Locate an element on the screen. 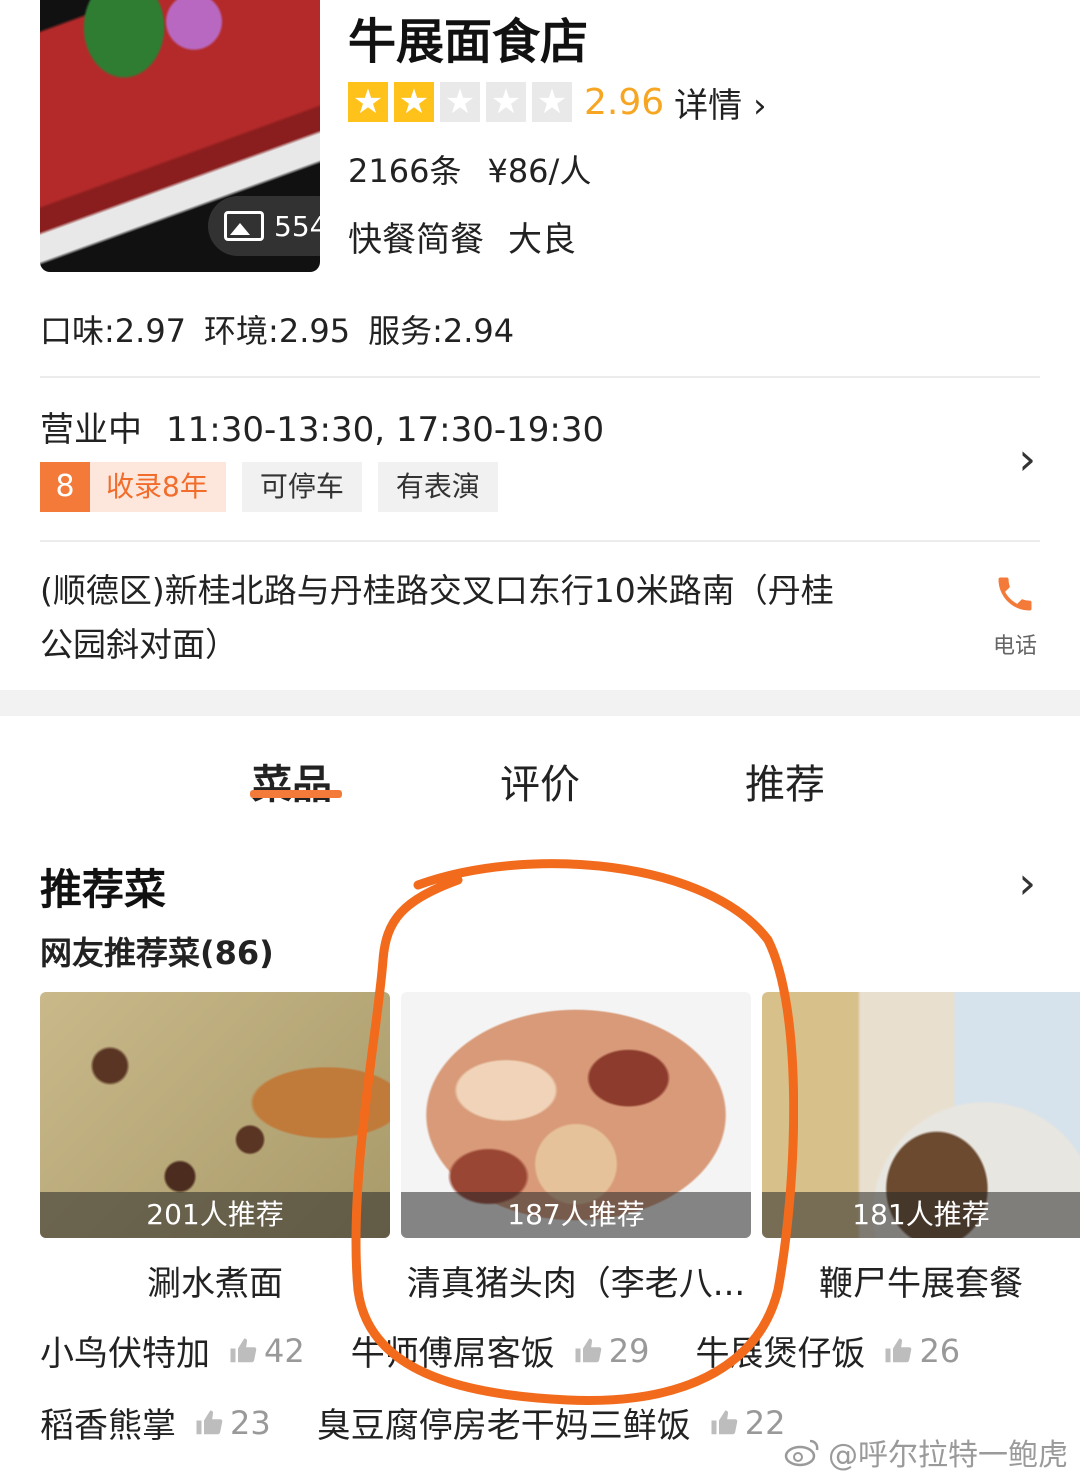 The image size is (1080, 1482). dish-photo: 181人推荐 is located at coordinates (921, 1115).